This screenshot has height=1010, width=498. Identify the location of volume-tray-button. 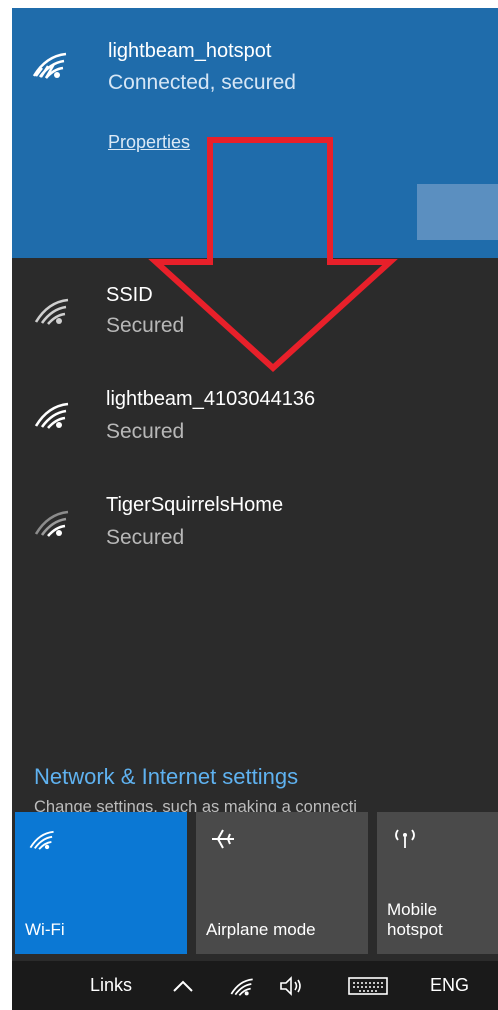
(292, 985).